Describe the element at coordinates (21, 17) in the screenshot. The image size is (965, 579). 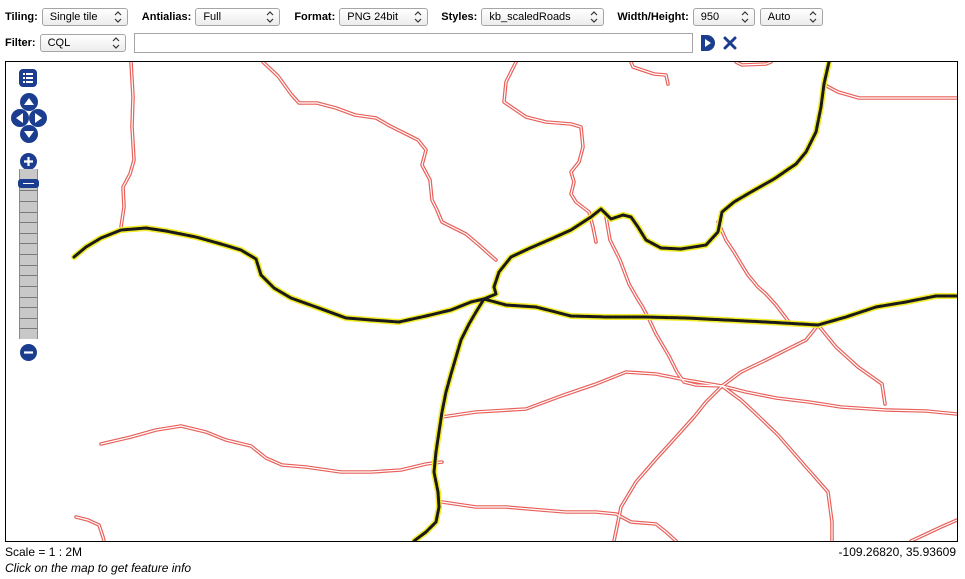
I see `tiling-label: Tiling:` at that location.